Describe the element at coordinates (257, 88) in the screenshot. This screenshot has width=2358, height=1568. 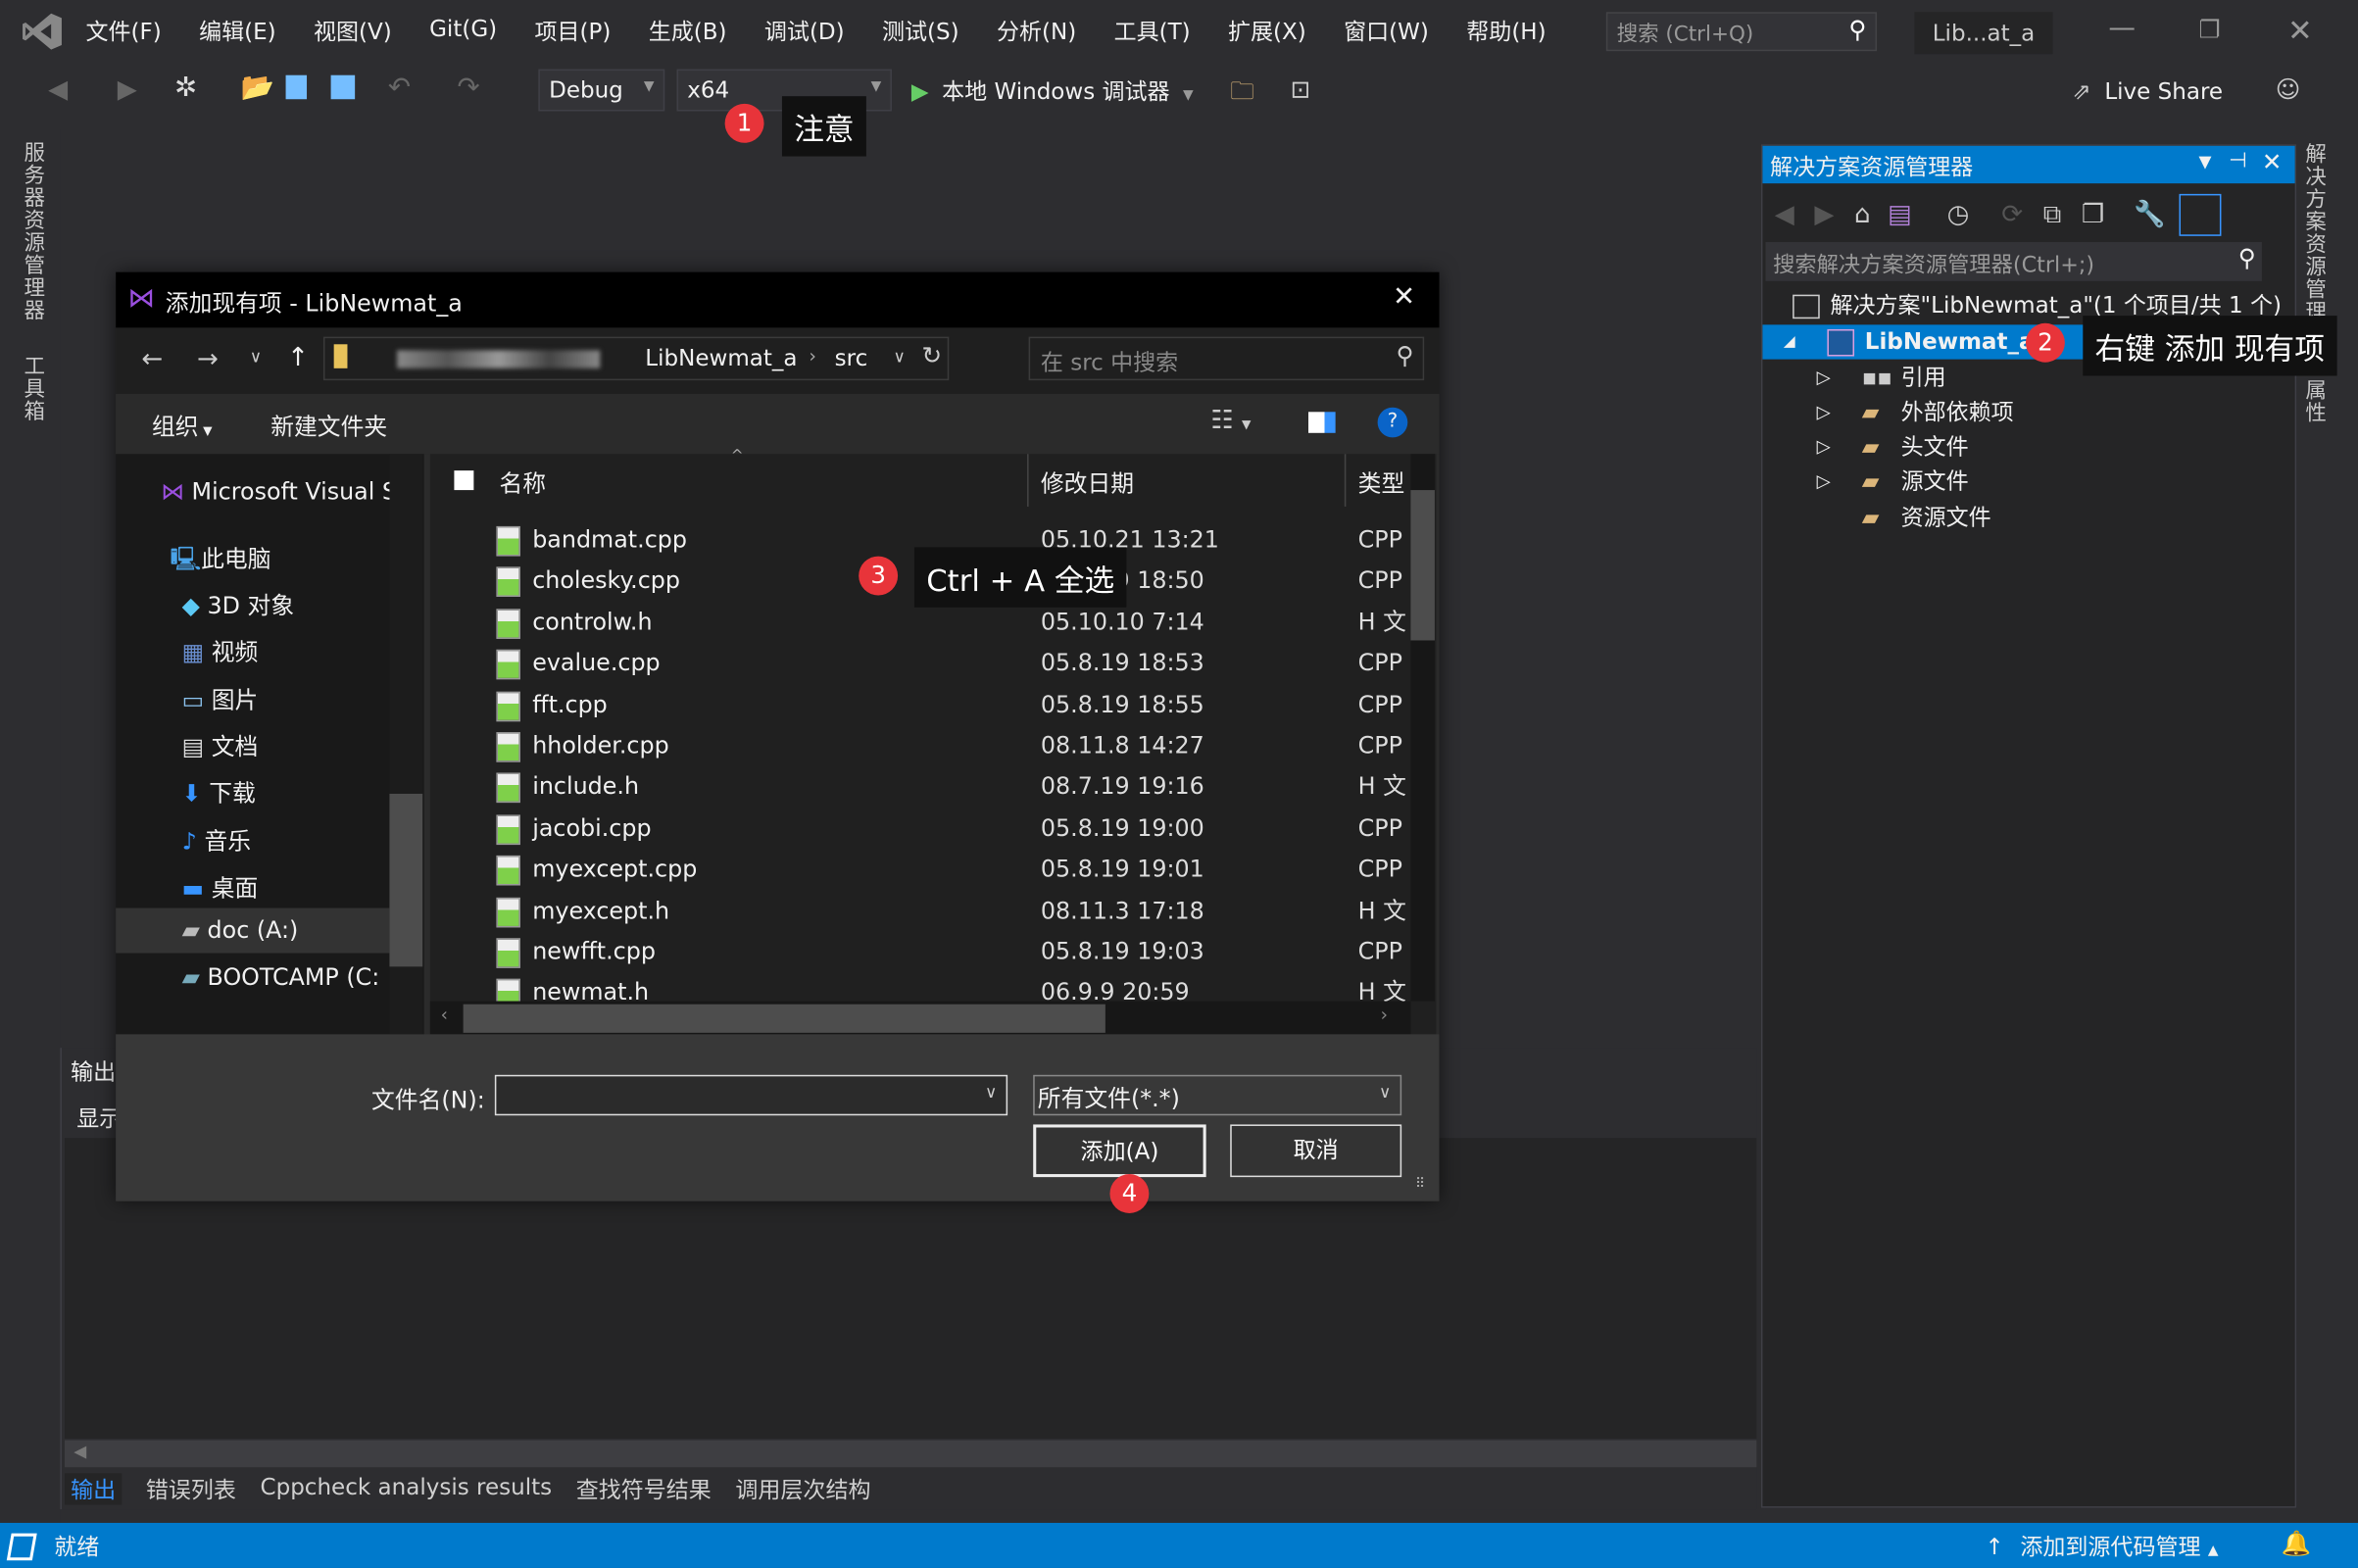
I see `open-folder-icon: 📂` at that location.